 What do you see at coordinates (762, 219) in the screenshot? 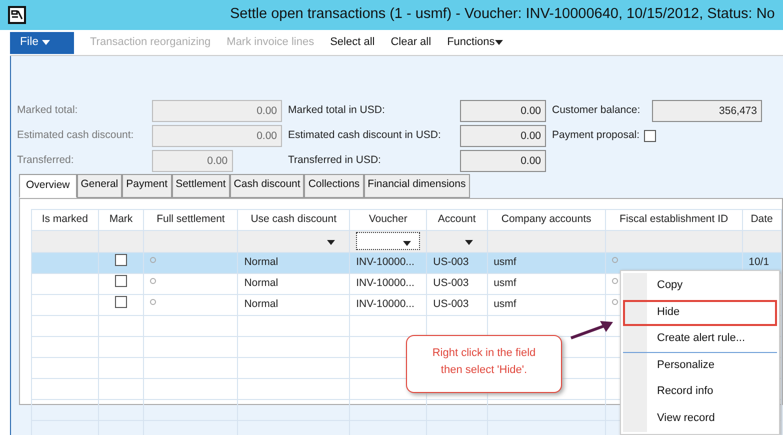
I see `column-header: Date` at bounding box center [762, 219].